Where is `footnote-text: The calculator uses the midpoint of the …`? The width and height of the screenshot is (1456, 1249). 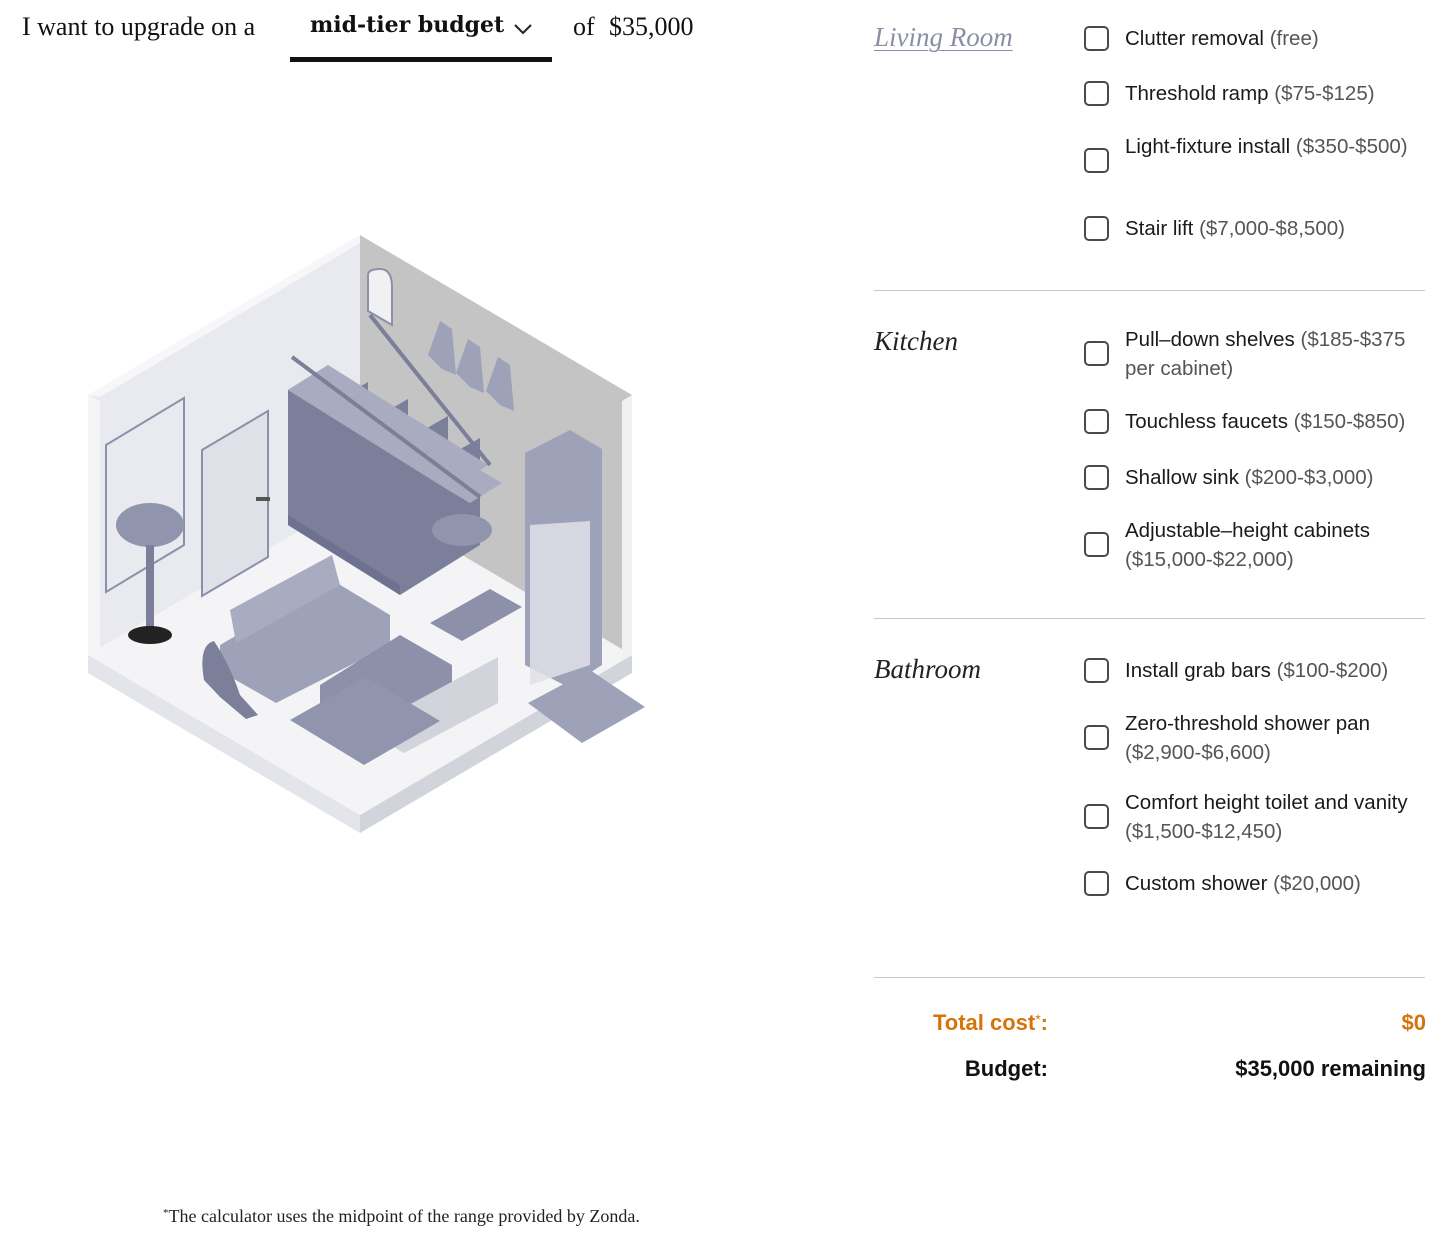 footnote-text: The calculator uses the midpoint of the … is located at coordinates (404, 1216).